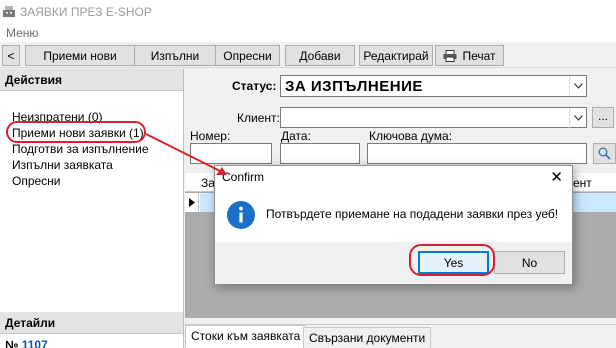 This screenshot has width=616, height=348. Describe the element at coordinates (192, 202) in the screenshot. I see `row-indicator-icon` at that location.